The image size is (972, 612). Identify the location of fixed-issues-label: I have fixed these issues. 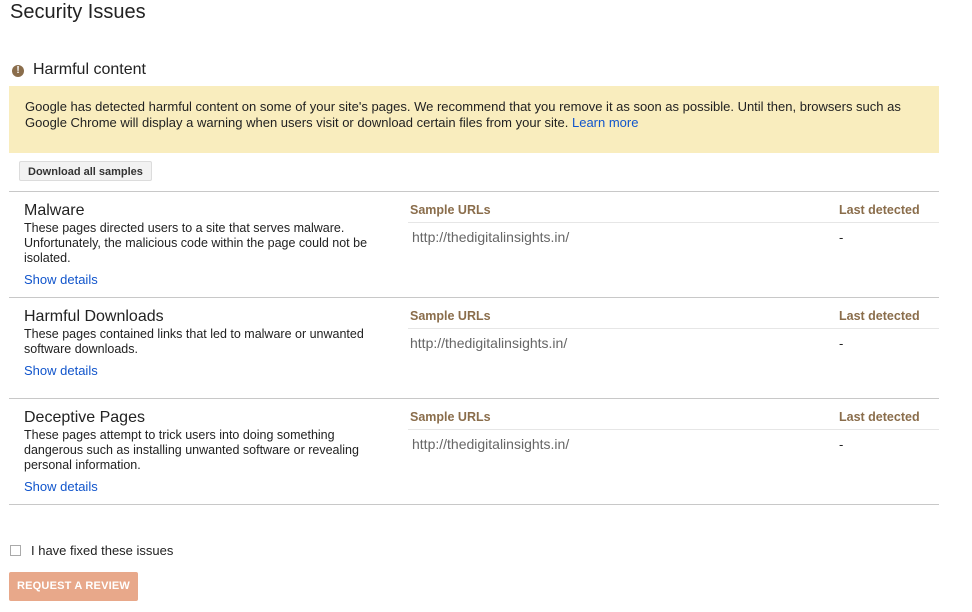
(102, 550).